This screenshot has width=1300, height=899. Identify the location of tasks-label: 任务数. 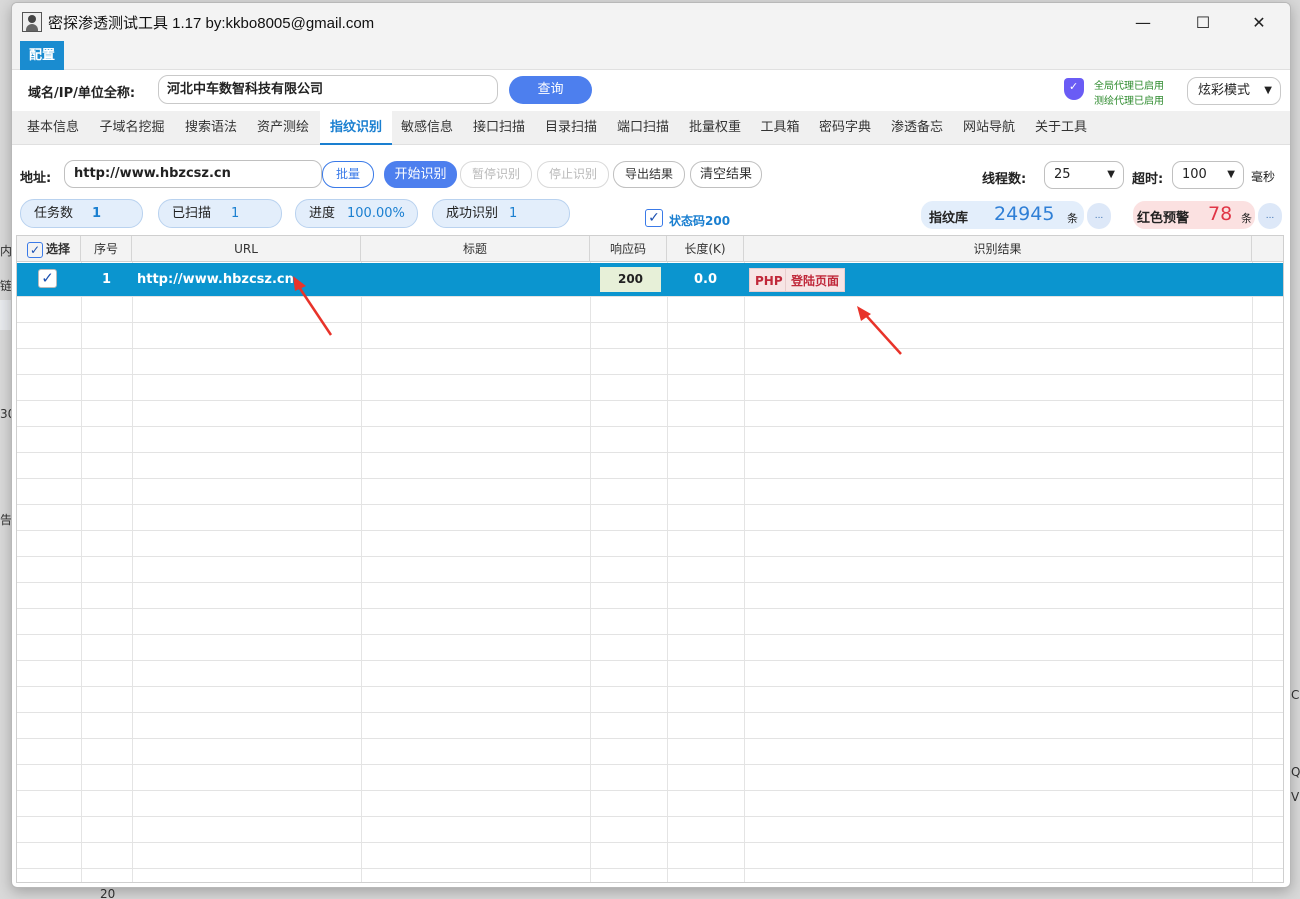
(54, 213).